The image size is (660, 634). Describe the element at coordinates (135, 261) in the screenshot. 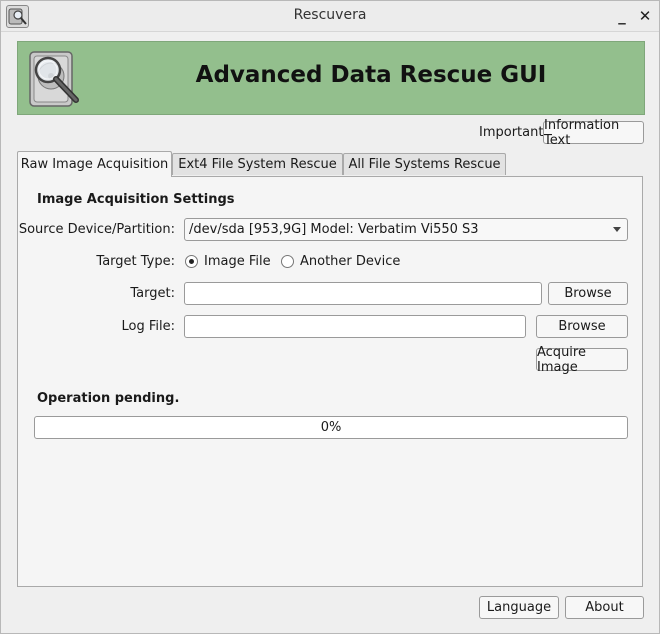

I see `target-type-label: Target Type:` at that location.